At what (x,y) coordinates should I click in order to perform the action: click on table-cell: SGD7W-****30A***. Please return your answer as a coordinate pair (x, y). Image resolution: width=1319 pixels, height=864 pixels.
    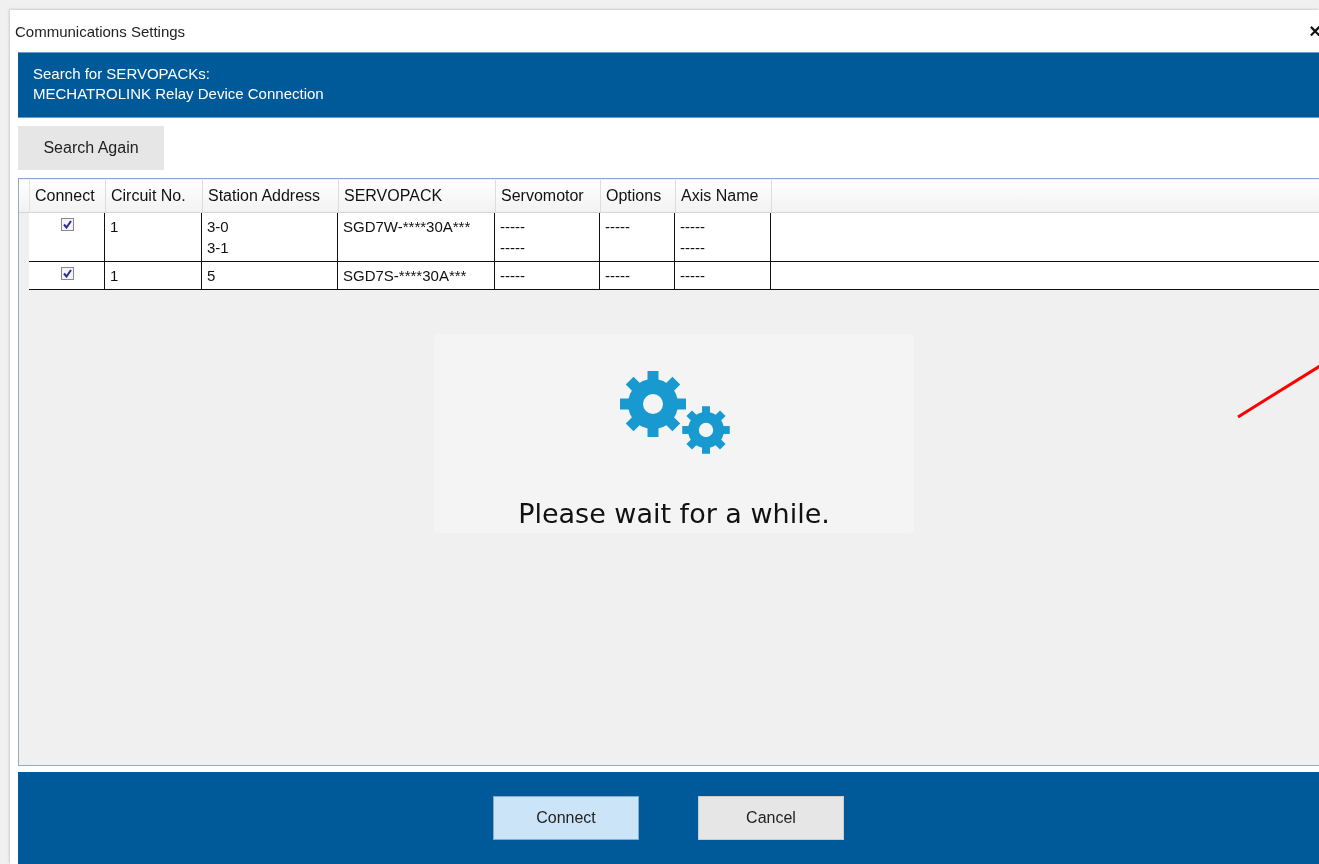
    Looking at the image, I should click on (416, 237).